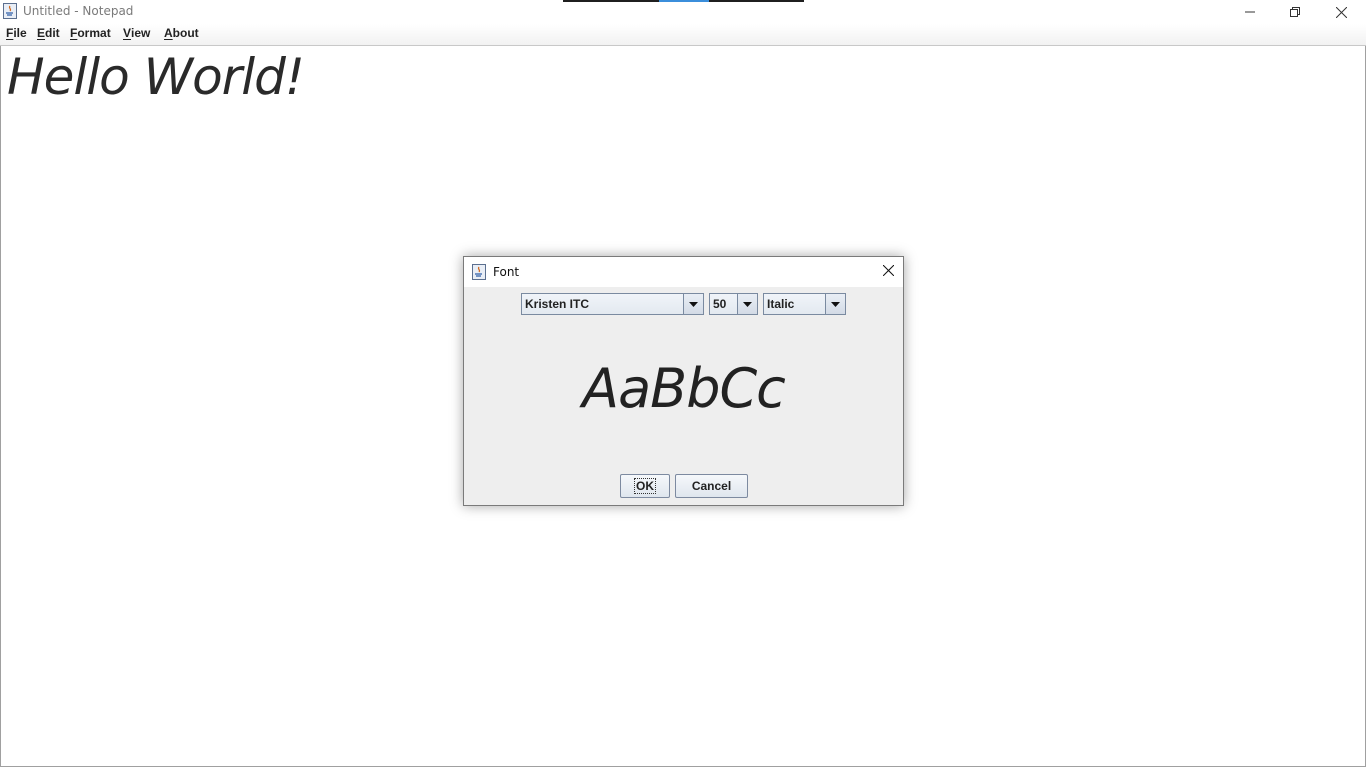 The height and width of the screenshot is (768, 1366). Describe the element at coordinates (90, 33) in the screenshot. I see `menu-format: Format` at that location.